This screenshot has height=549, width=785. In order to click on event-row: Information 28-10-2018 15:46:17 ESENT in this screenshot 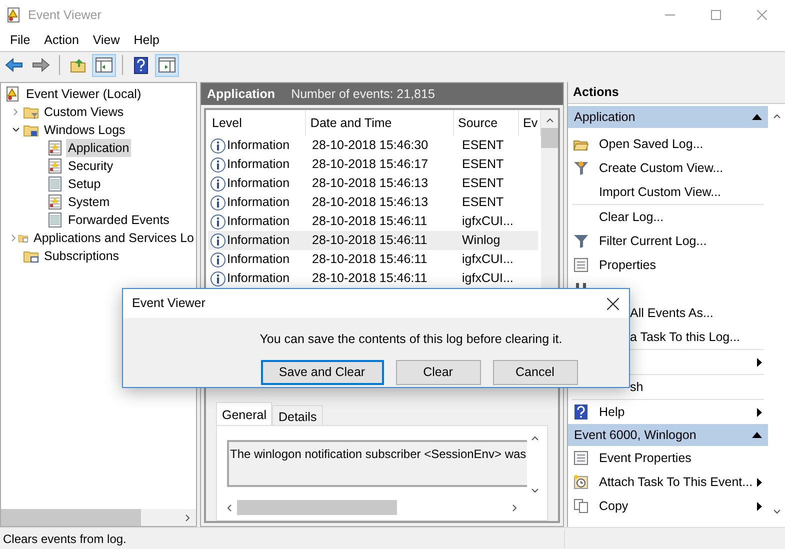, I will do `click(373, 164)`.